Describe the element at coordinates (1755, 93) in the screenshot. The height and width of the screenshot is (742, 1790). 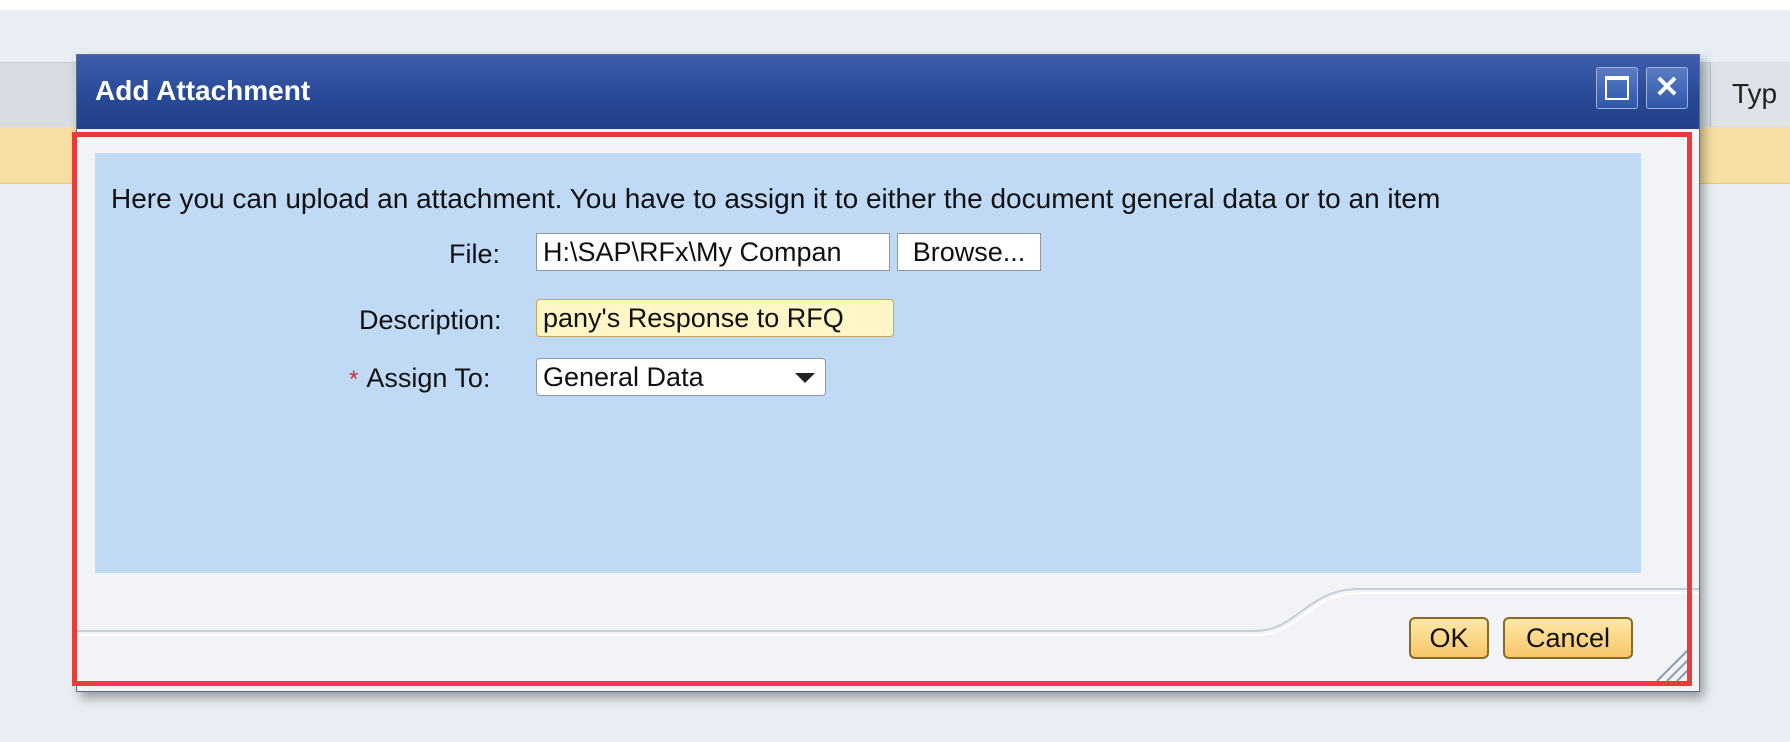
I see `table-header-type-label: Typ` at that location.